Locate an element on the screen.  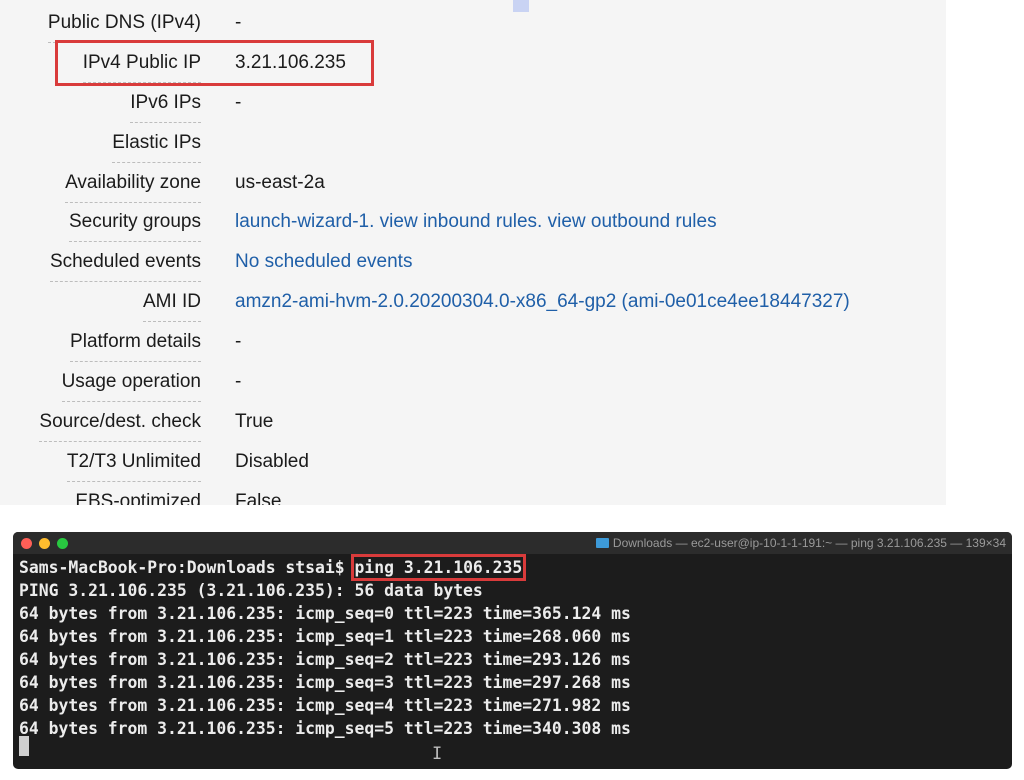
terminal-block-cursor is located at coordinates (24, 746).